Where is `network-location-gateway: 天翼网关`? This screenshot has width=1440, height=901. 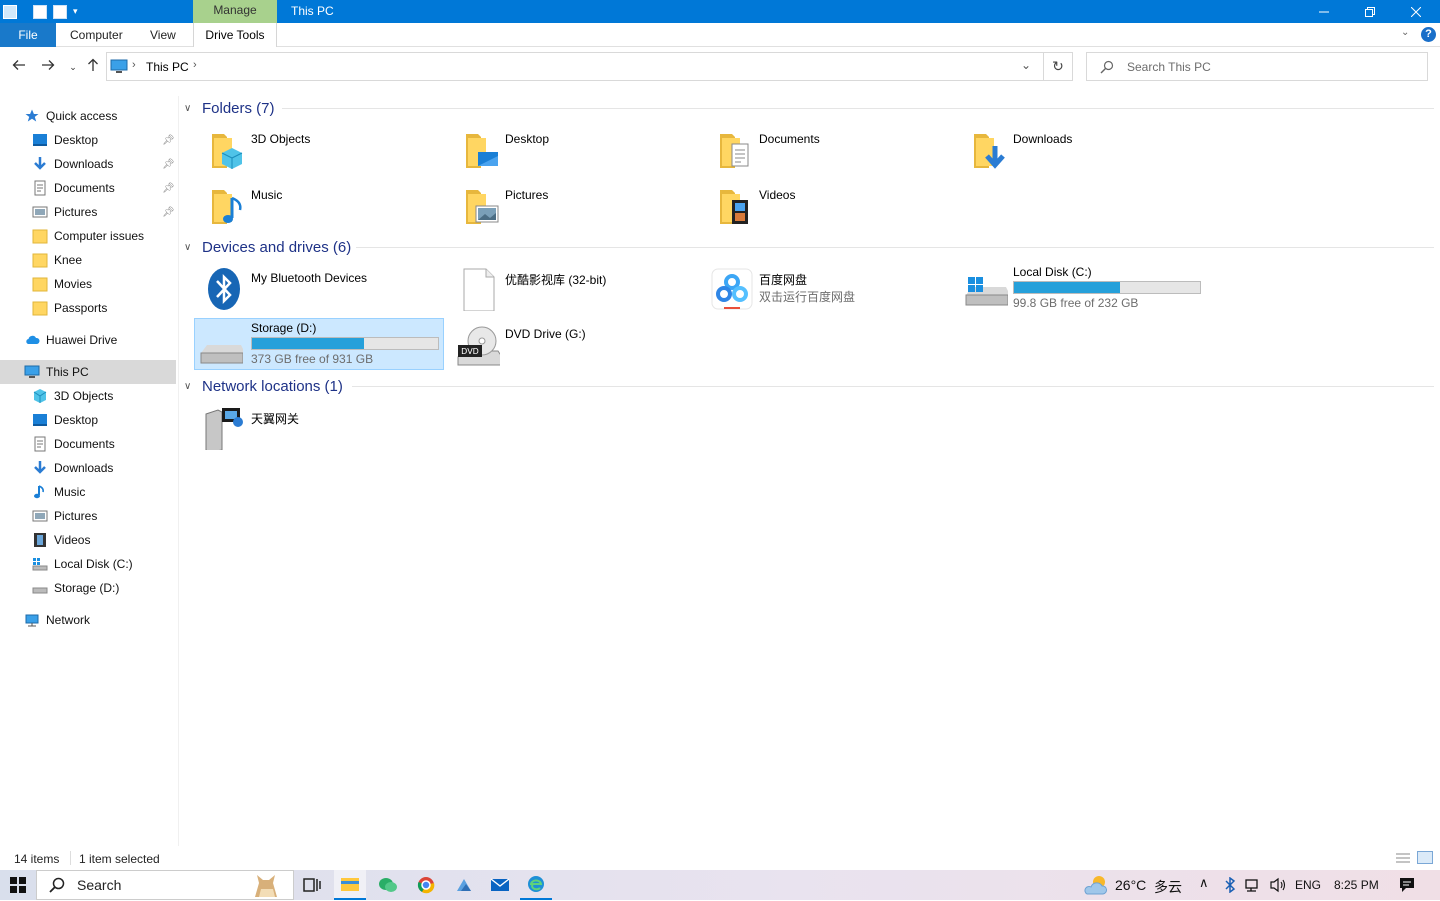
network-location-gateway: 天翼网关 is located at coordinates (319, 428).